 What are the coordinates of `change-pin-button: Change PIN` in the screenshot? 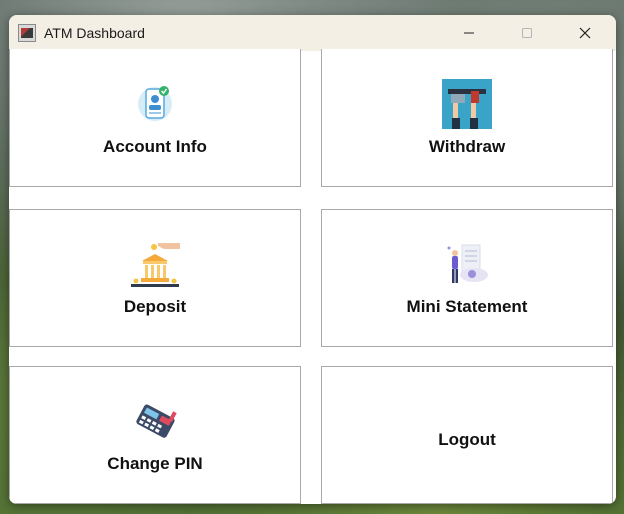 It's located at (155, 435).